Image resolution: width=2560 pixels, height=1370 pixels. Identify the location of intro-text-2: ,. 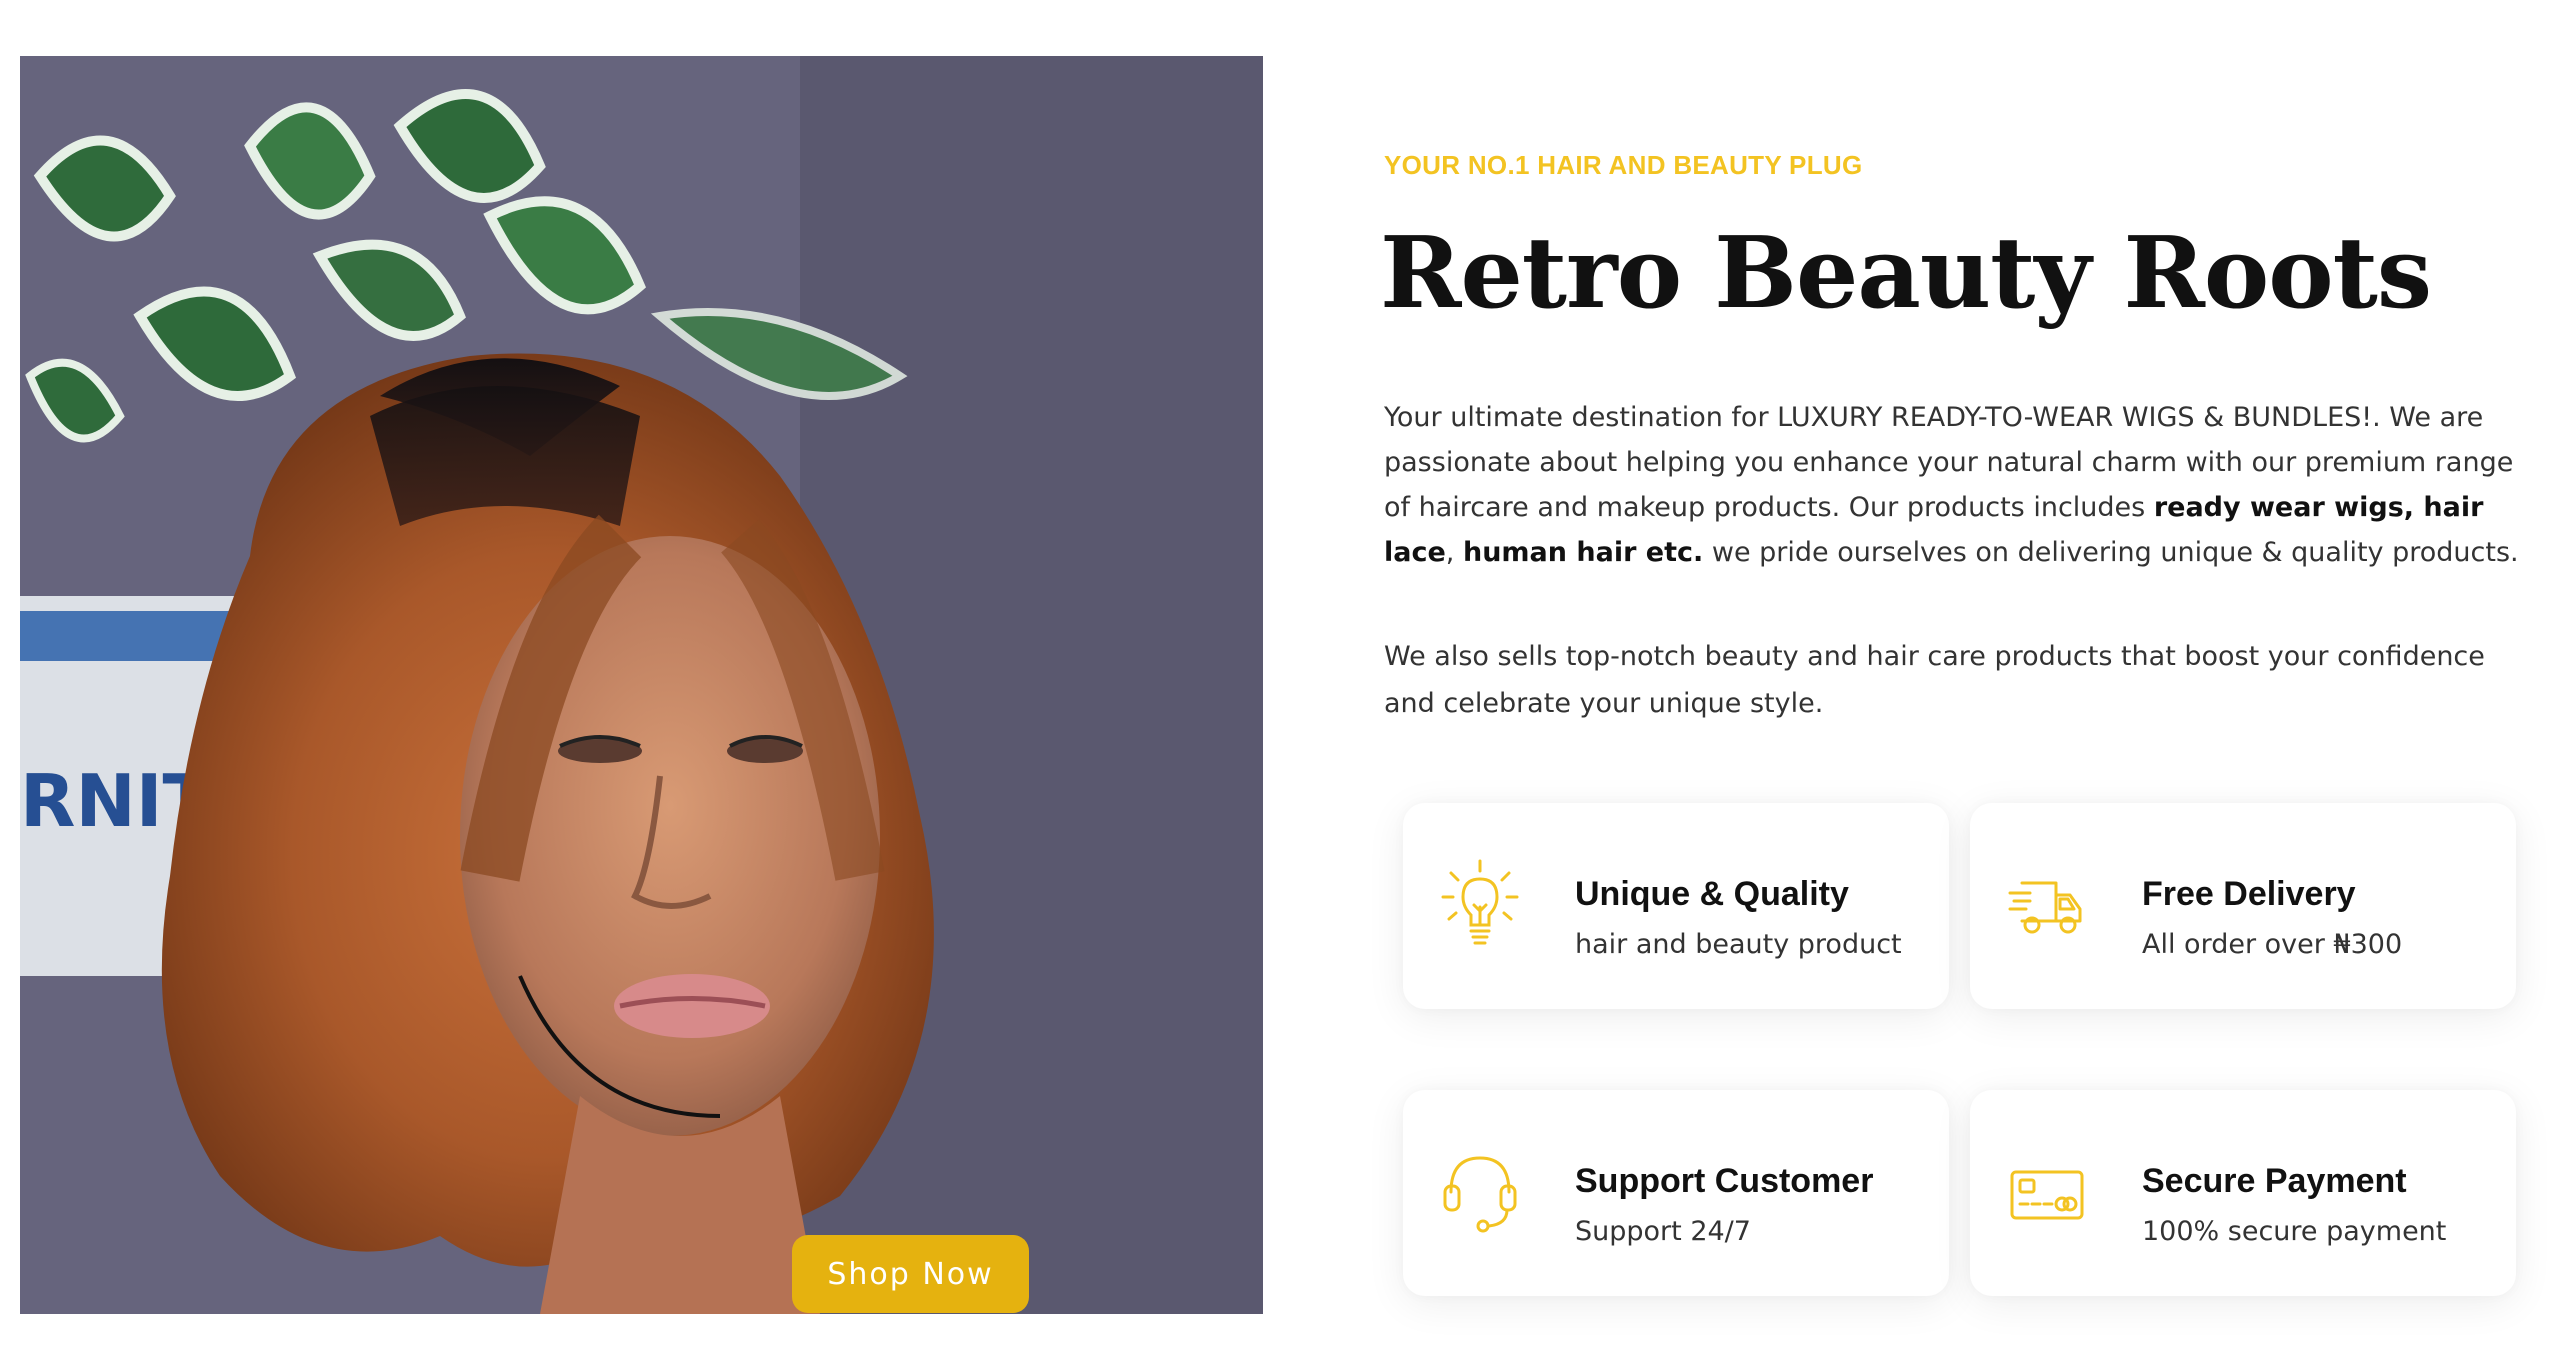
(1454, 552).